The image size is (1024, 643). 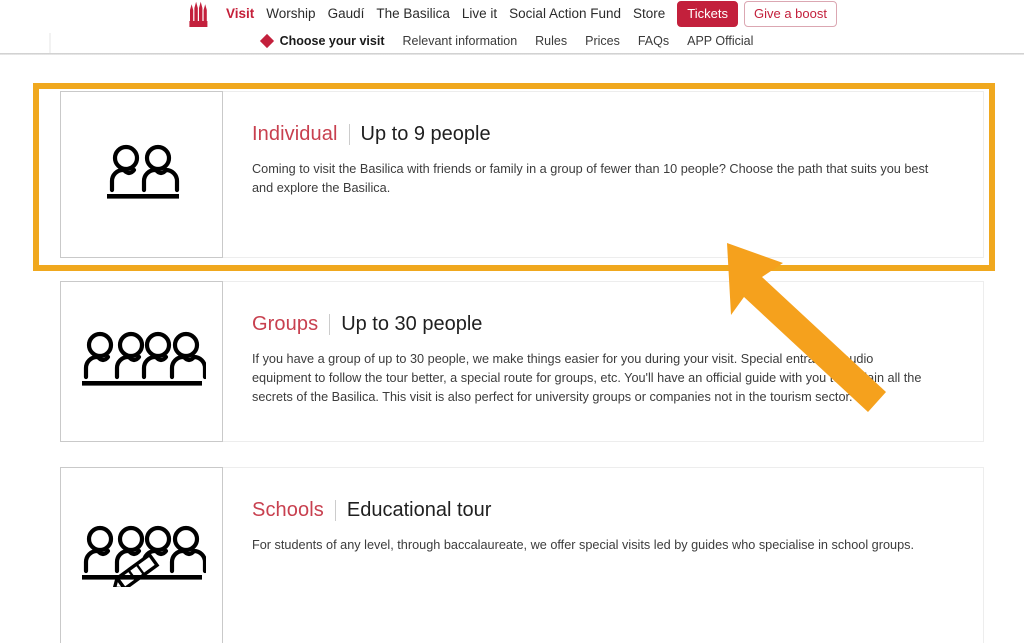 I want to click on nav-item-gaudi: Gaudí, so click(x=346, y=14).